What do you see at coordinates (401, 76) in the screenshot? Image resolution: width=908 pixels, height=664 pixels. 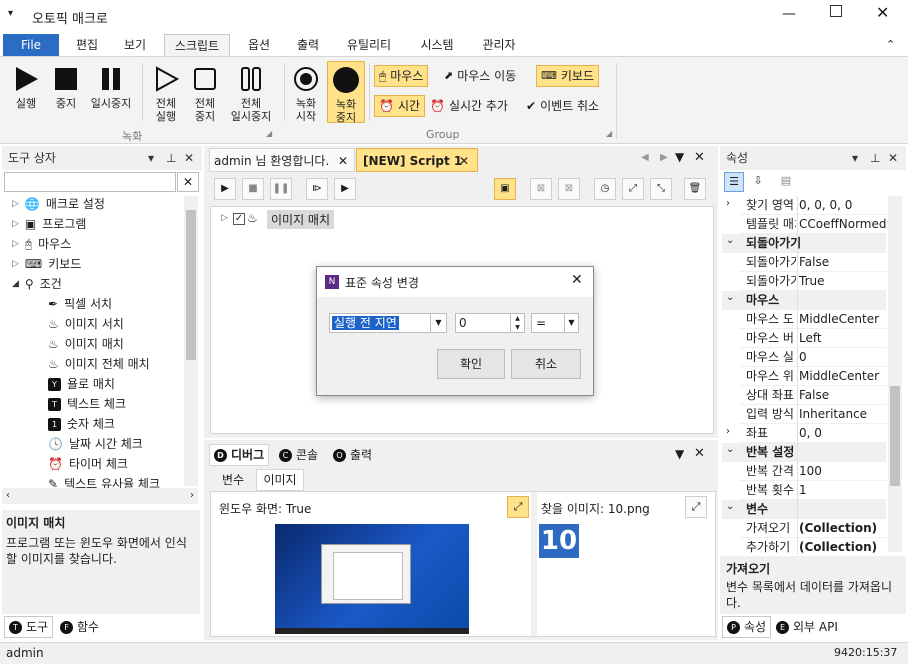 I see `mouse-button: 🖱 마우스` at bounding box center [401, 76].